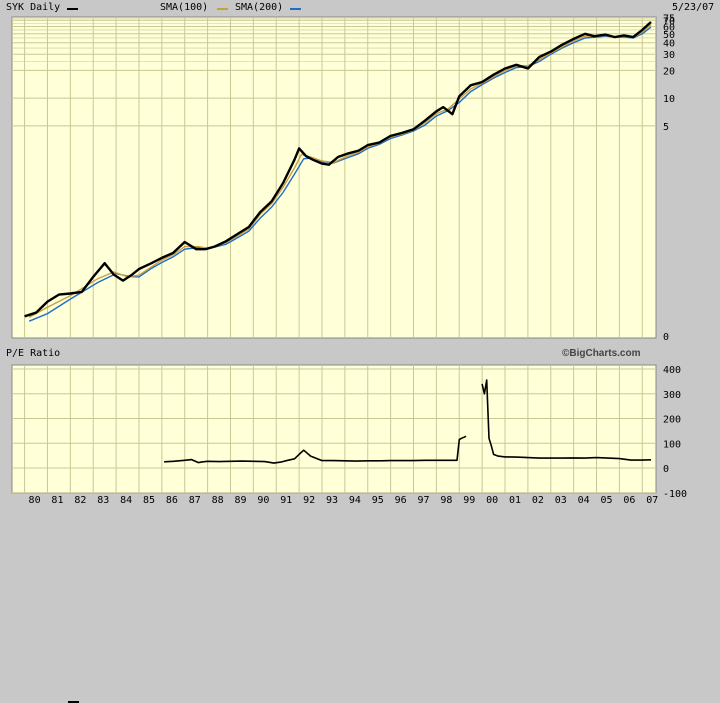  Describe the element at coordinates (332, 500) in the screenshot. I see `x-tick-label: 93` at that location.